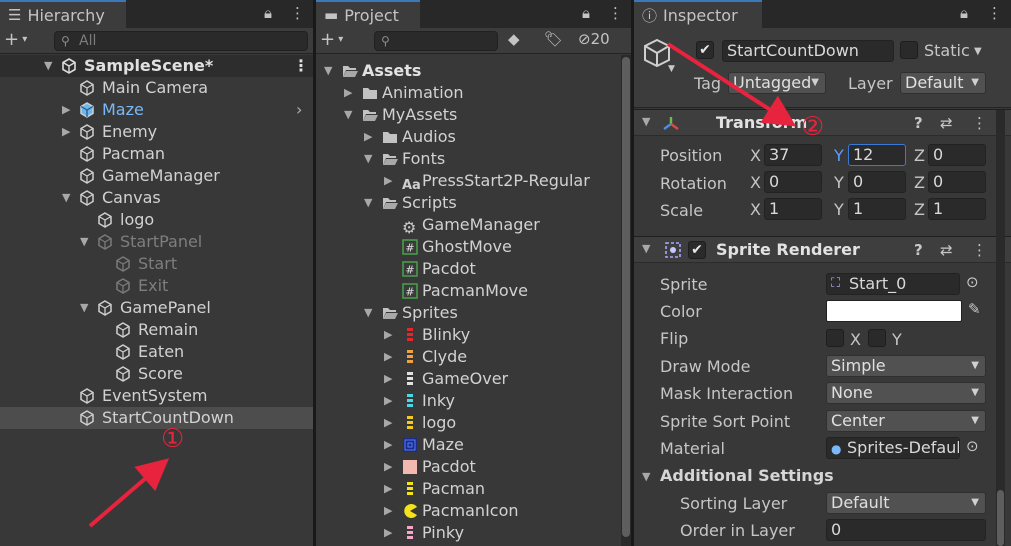 The image size is (1011, 546). Describe the element at coordinates (301, 66) in the screenshot. I see `scene-menu-icon: ⋮` at that location.